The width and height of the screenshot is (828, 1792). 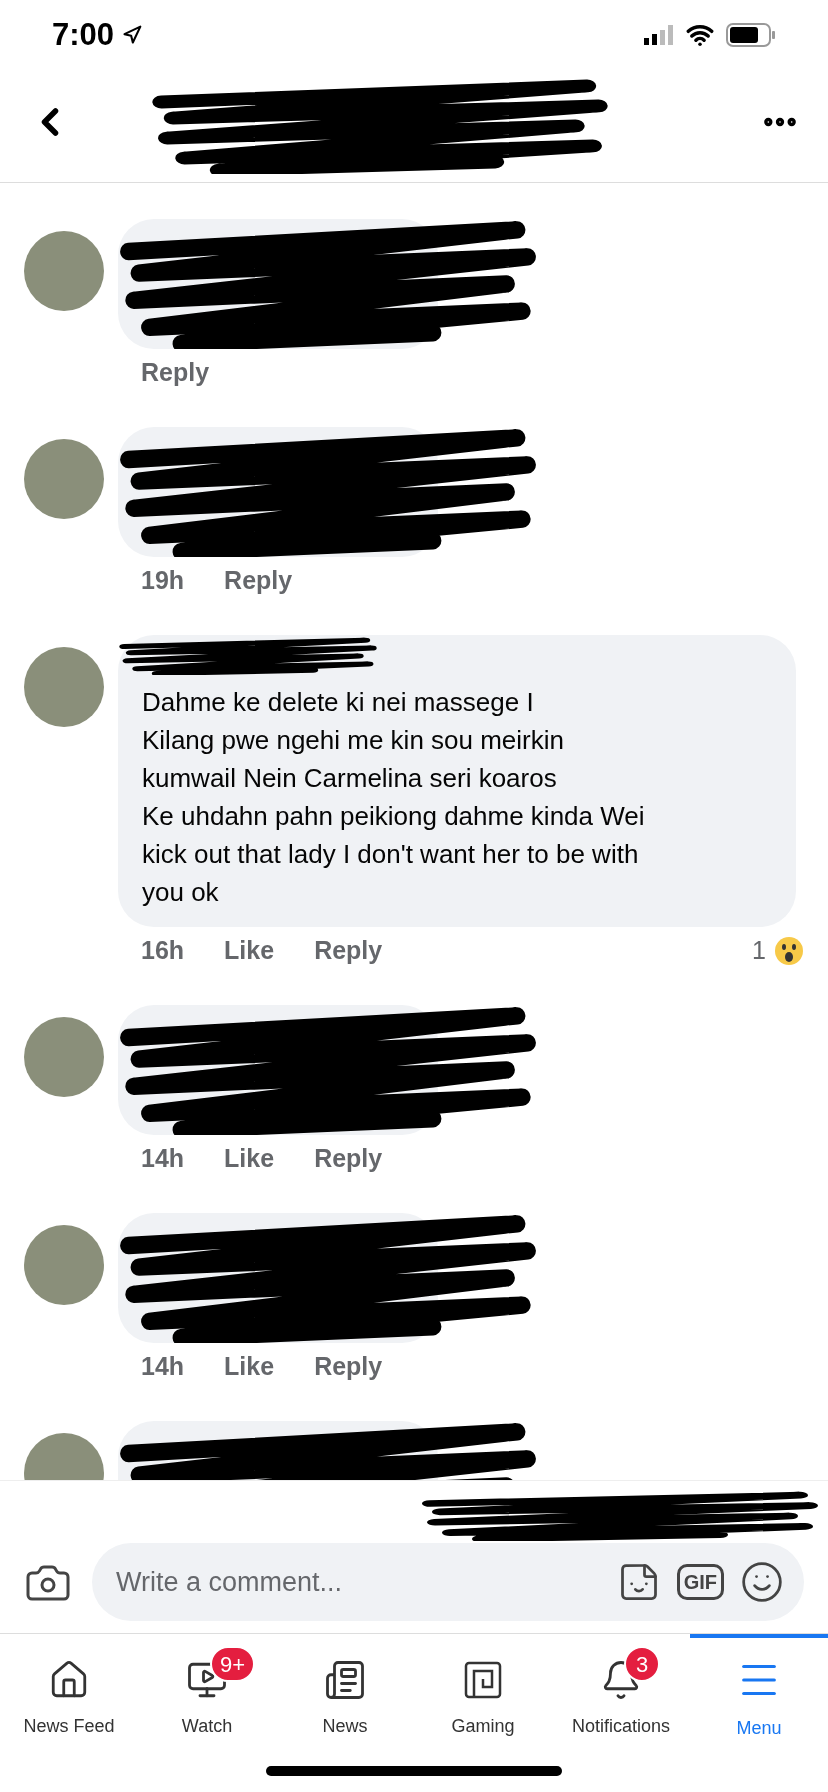 What do you see at coordinates (483, 1726) in the screenshot?
I see `tab-label: Gaming` at bounding box center [483, 1726].